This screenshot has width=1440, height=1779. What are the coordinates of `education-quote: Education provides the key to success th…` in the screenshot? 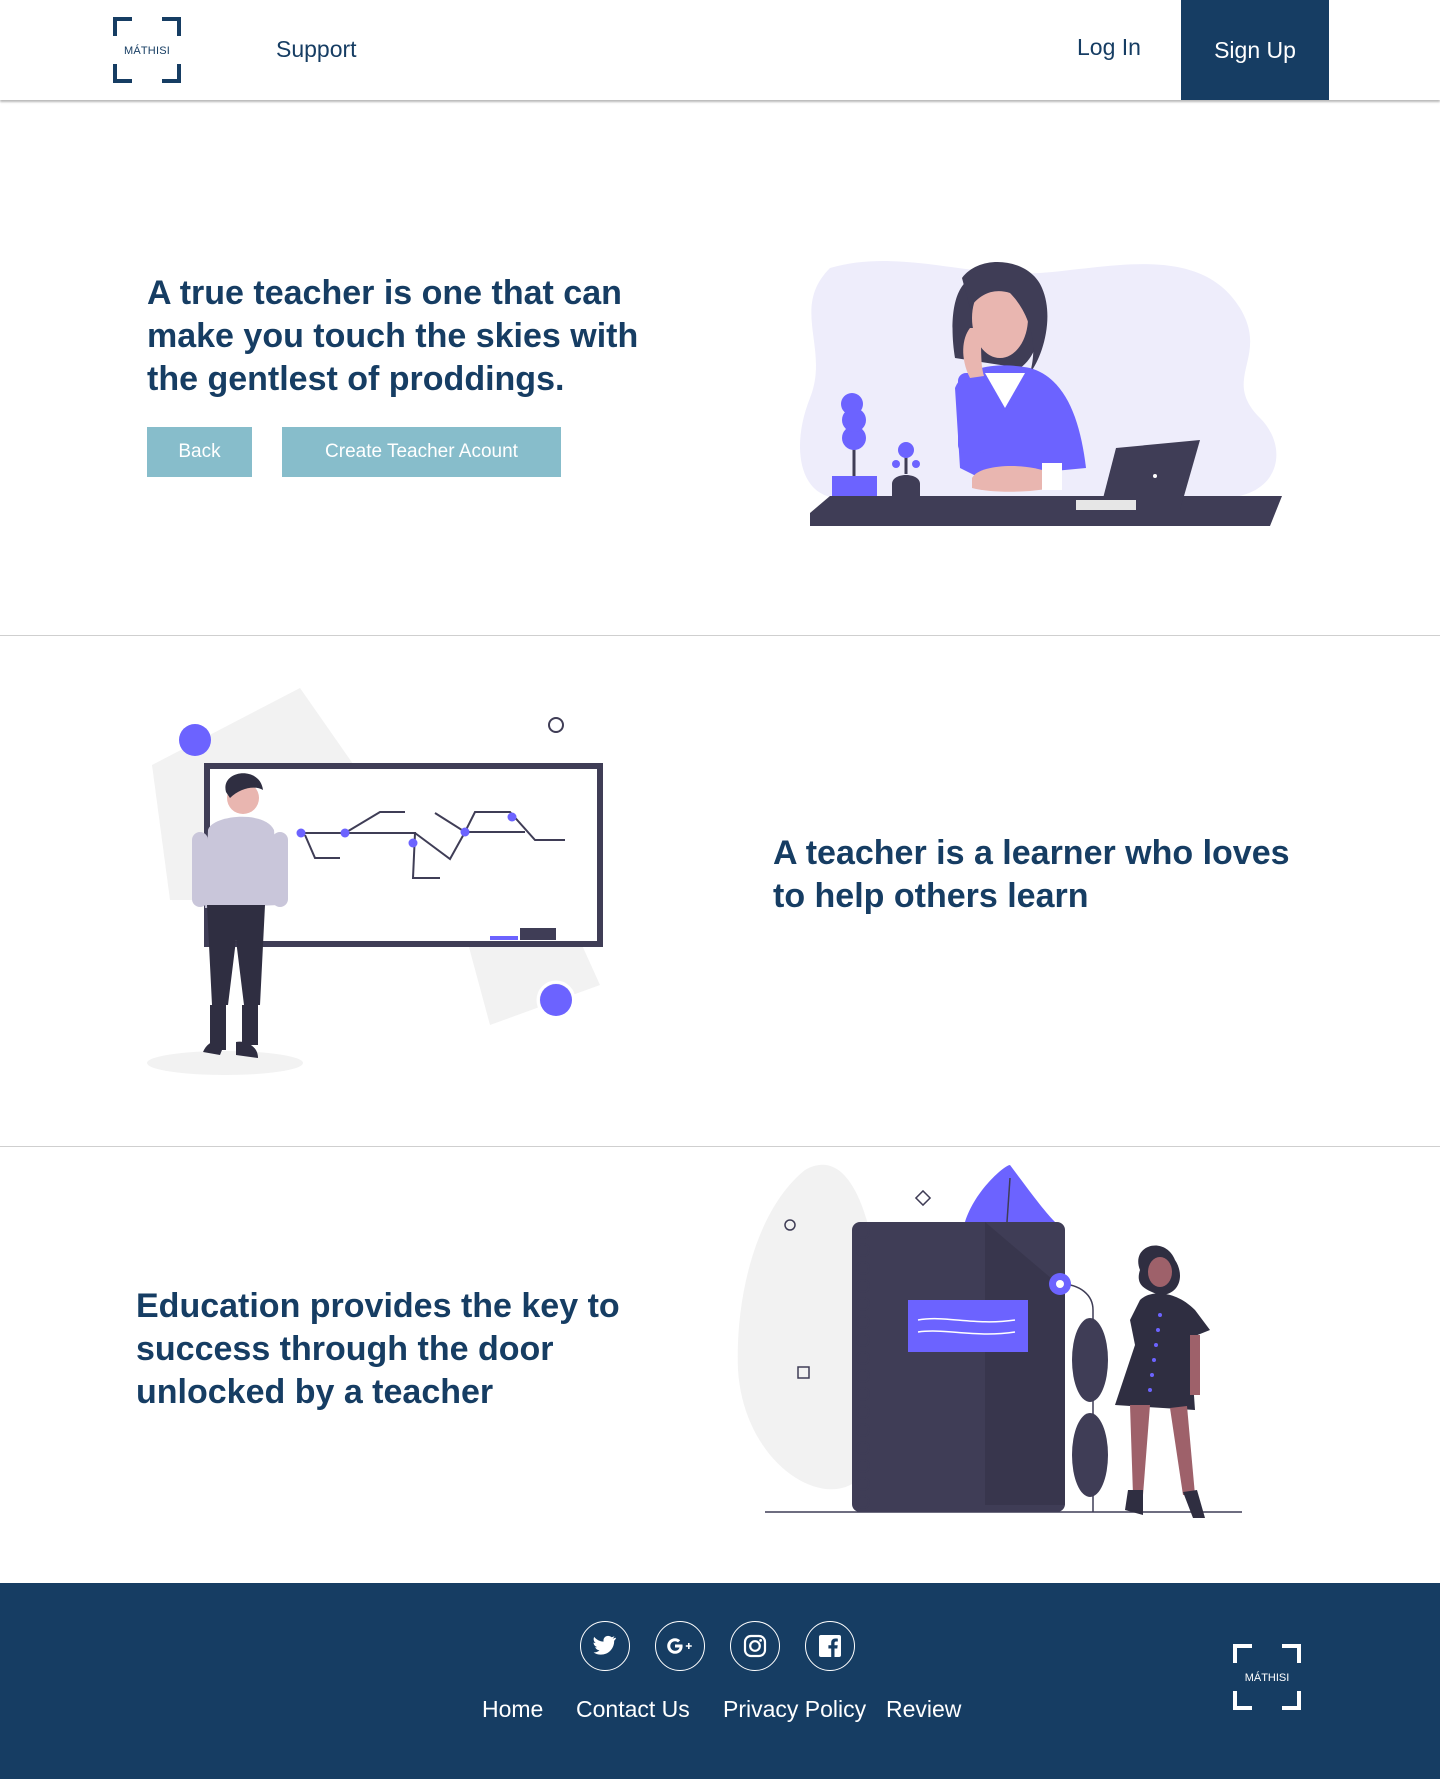 It's located at (378, 1349).